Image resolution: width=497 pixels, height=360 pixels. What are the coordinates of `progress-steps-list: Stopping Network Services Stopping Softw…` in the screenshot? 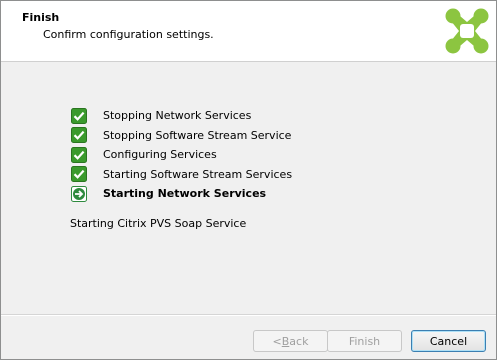 It's located at (181, 155).